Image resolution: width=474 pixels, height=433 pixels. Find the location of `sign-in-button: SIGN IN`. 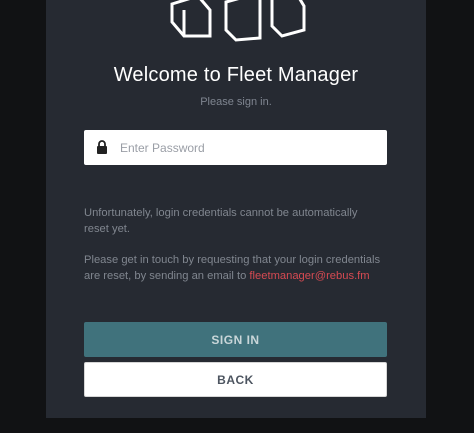

sign-in-button: SIGN IN is located at coordinates (235, 339).